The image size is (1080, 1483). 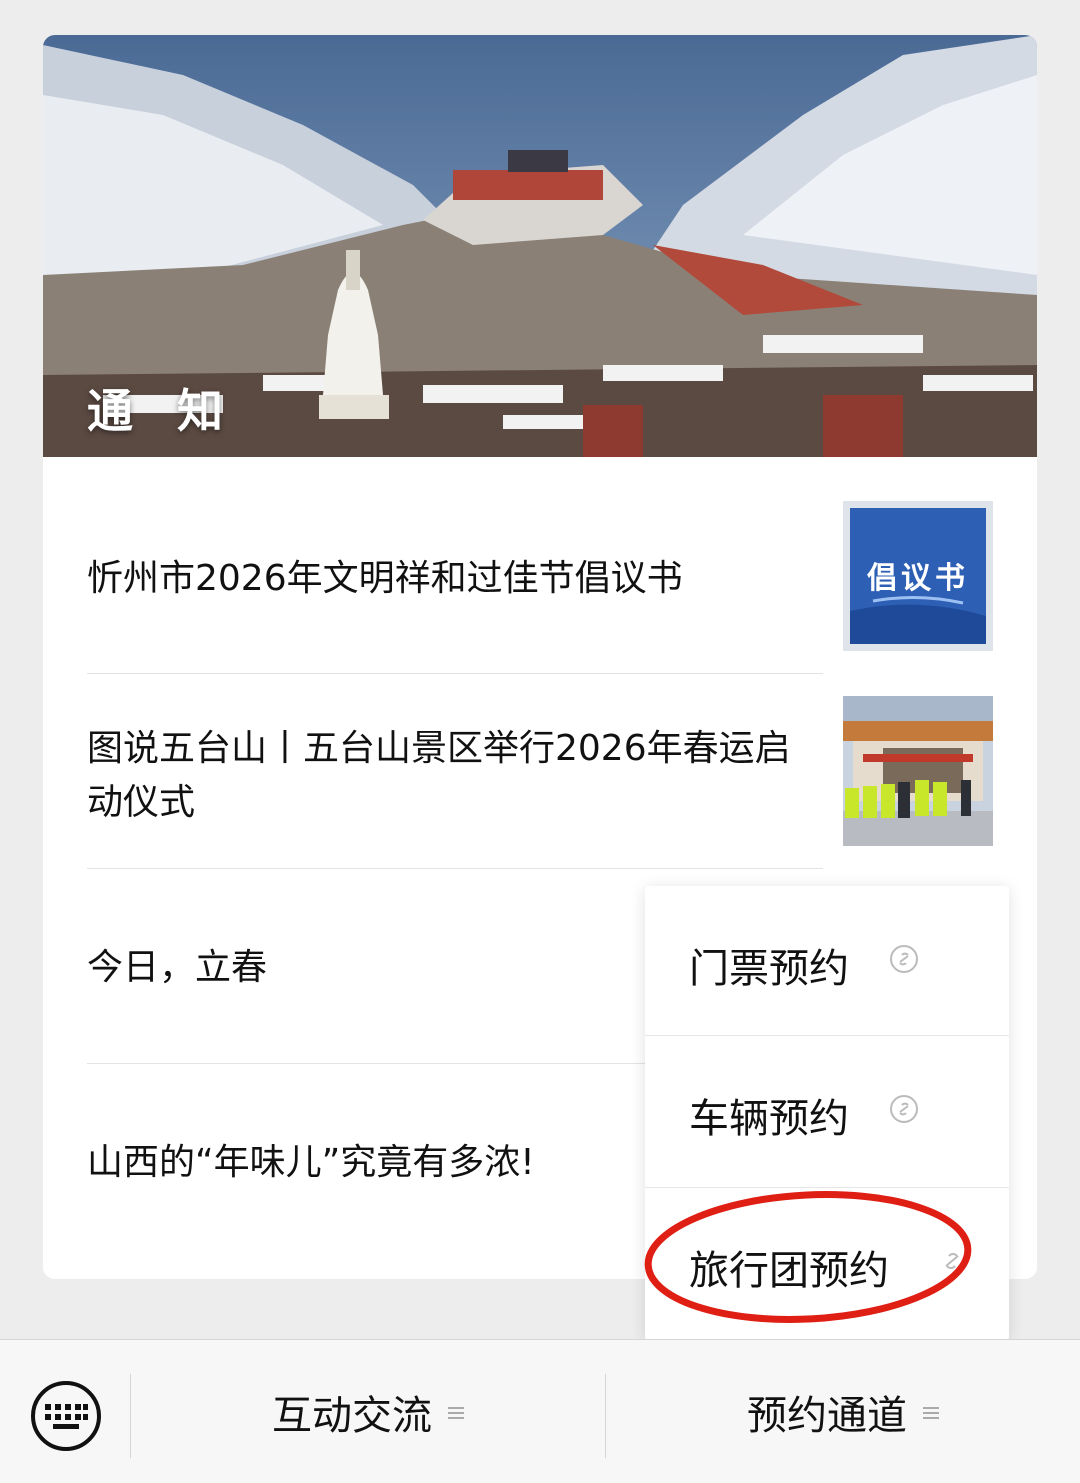 What do you see at coordinates (769, 969) in the screenshot?
I see `menu-item-label: 门票预约` at bounding box center [769, 969].